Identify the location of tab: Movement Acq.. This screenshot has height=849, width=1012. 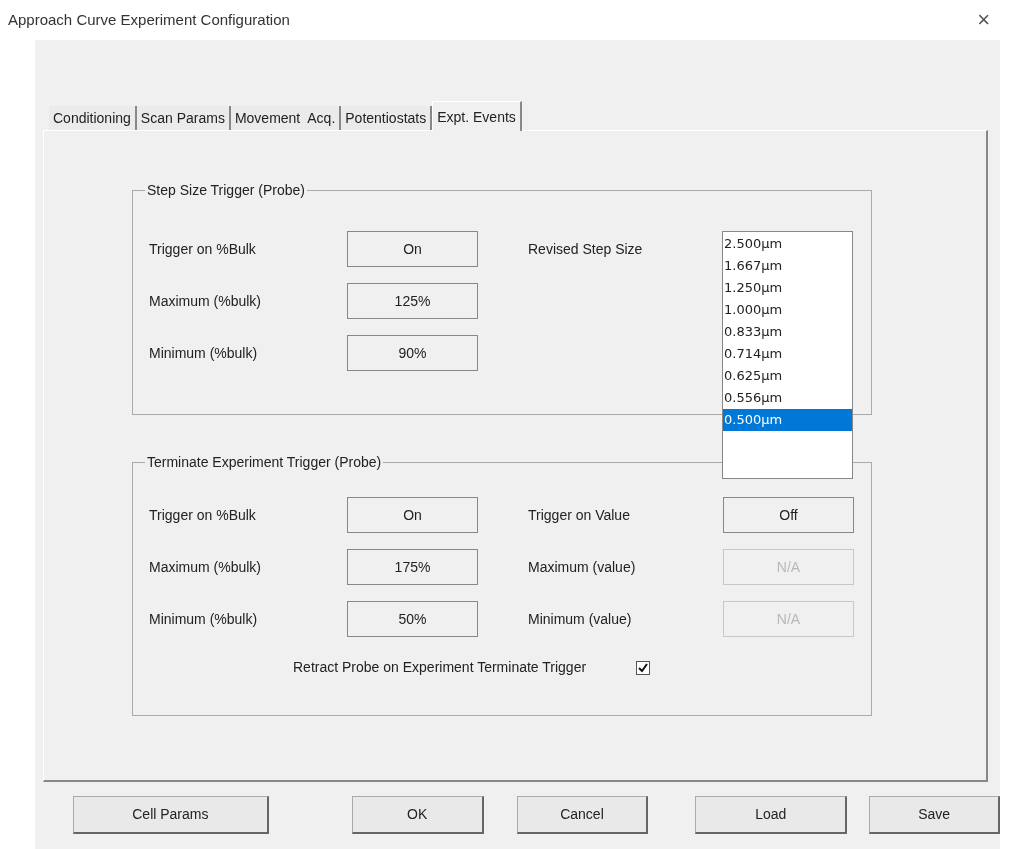
(286, 118).